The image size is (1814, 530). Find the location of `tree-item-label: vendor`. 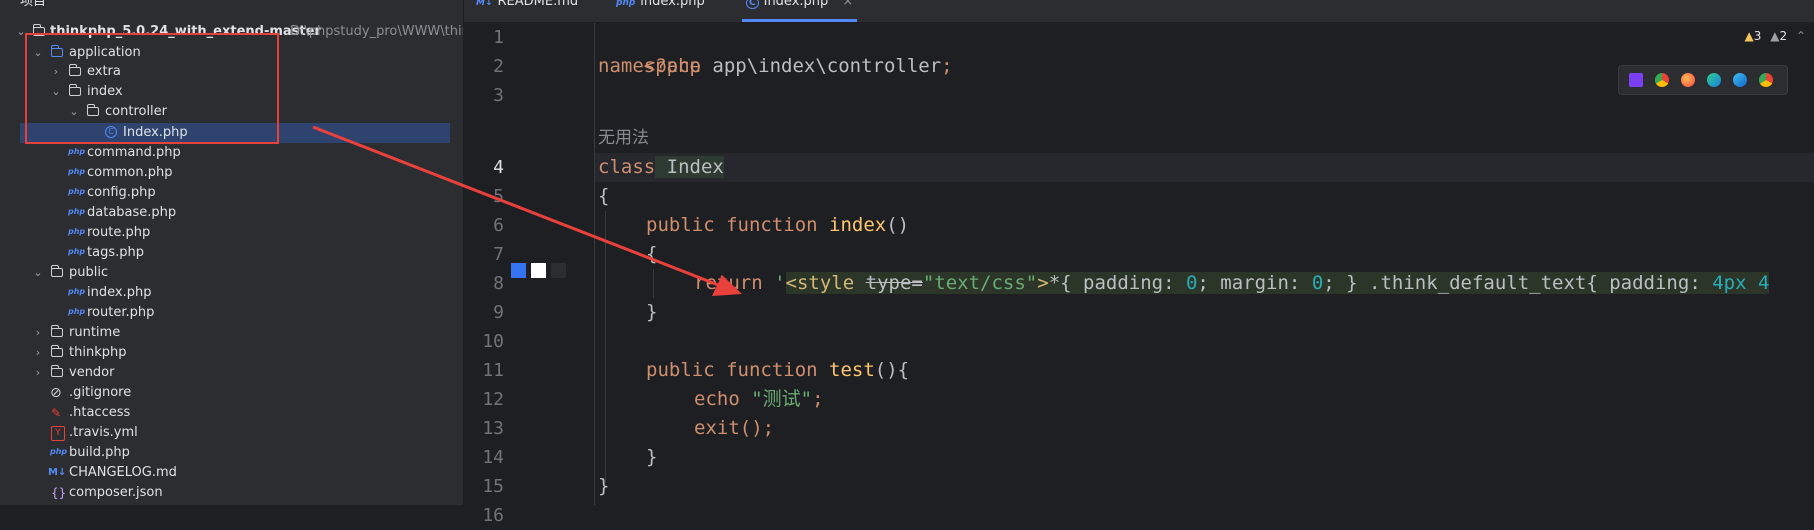

tree-item-label: vendor is located at coordinates (92, 372).